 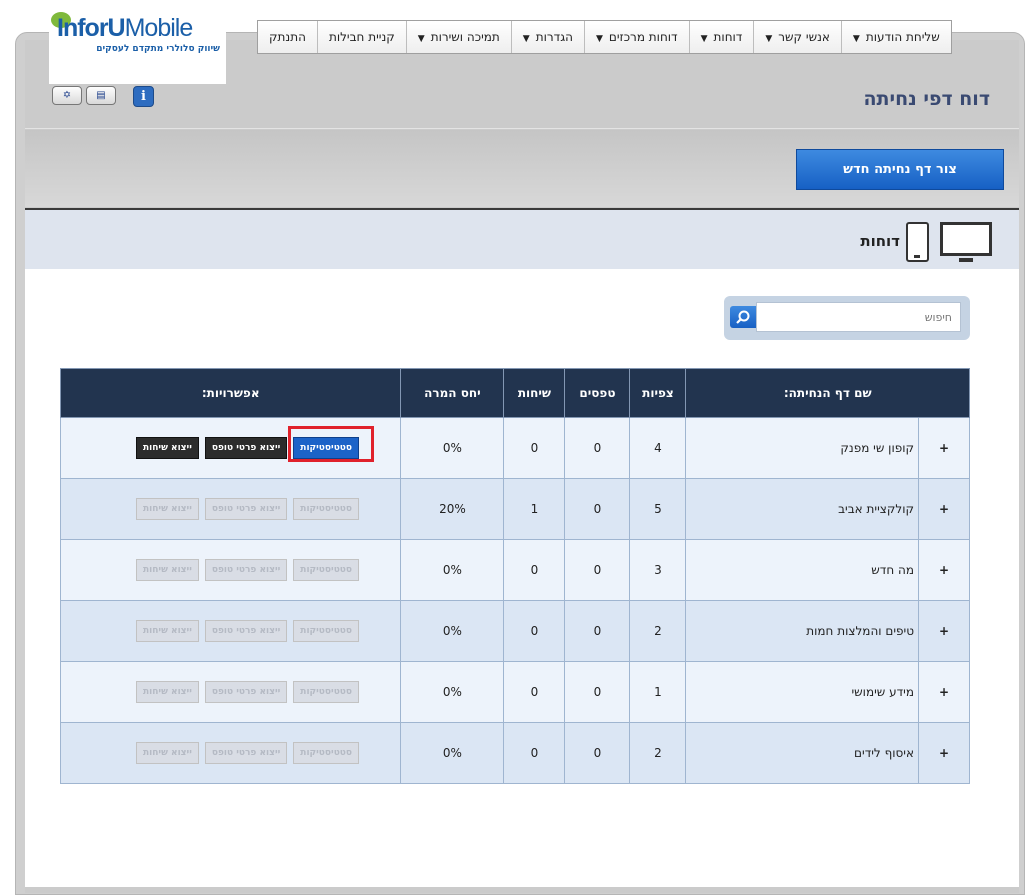 What do you see at coordinates (452, 393) in the screenshot?
I see `header-conversion: יחס המרה` at bounding box center [452, 393].